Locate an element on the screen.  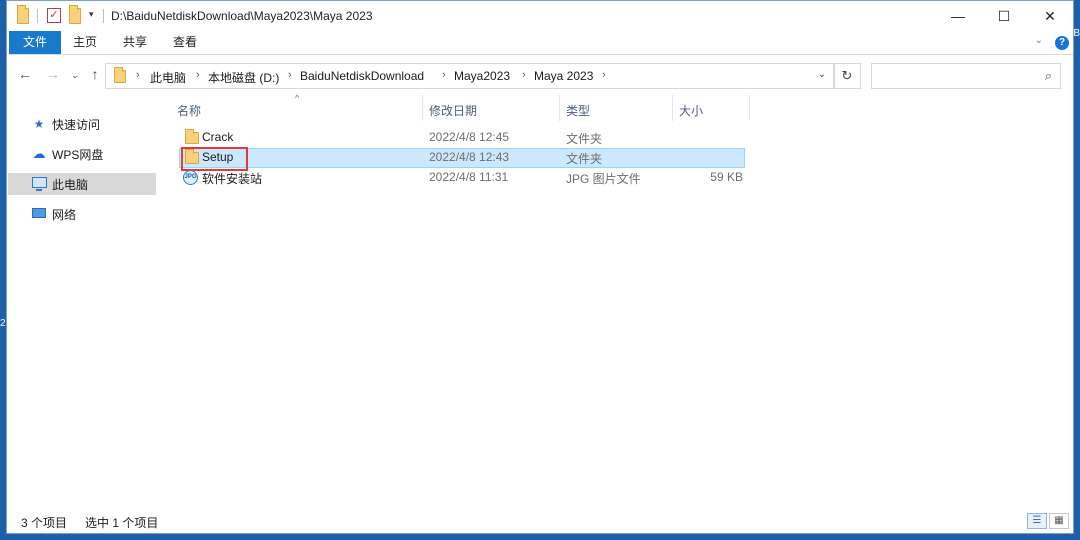
ribbon-tabs: 文件 主页 共享 查看 ⌄ ? is located at coordinates (540, 43).